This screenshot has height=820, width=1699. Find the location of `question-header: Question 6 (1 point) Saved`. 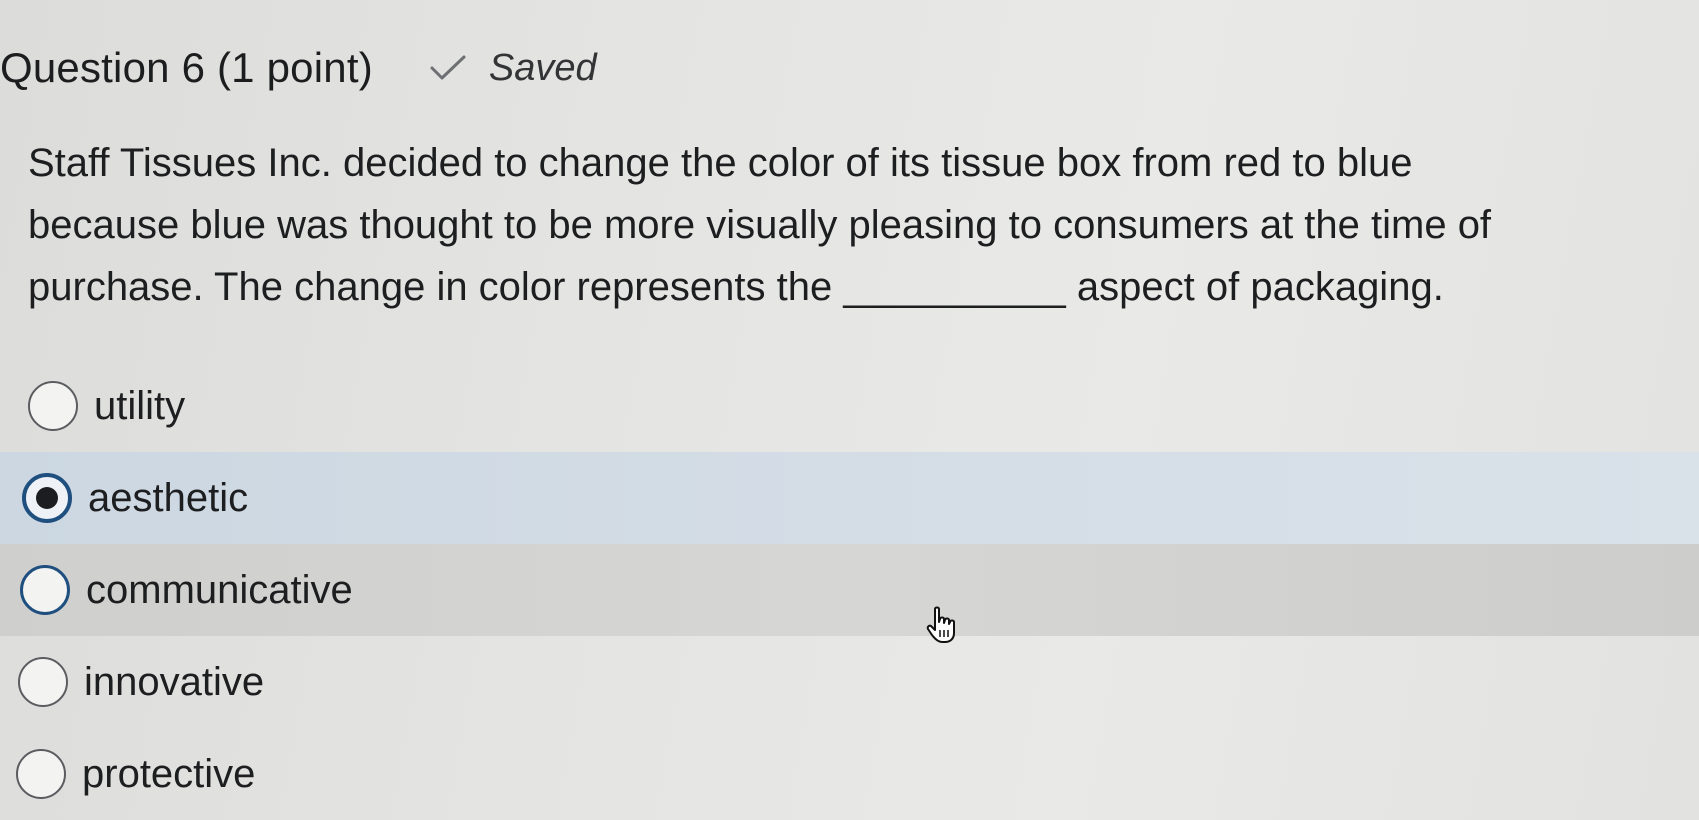

question-header: Question 6 (1 point) Saved is located at coordinates (298, 68).